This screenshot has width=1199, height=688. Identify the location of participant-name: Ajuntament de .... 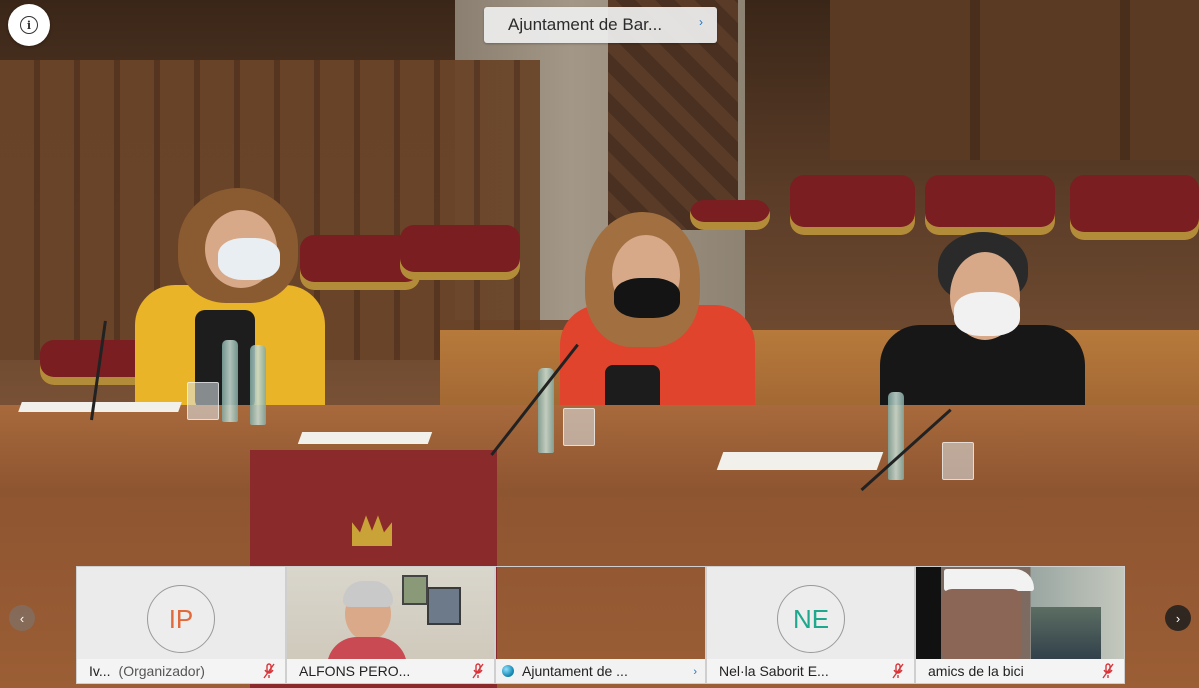
(575, 671).